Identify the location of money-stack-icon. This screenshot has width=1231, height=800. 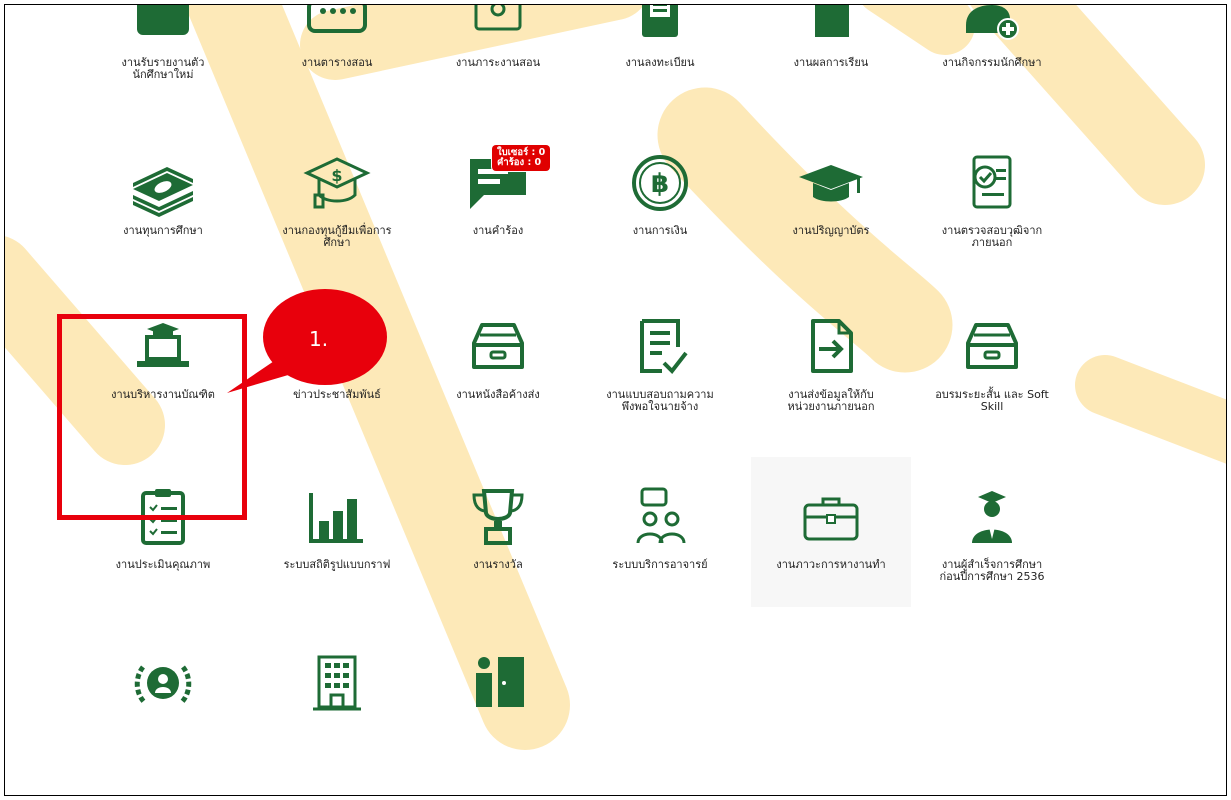
(163, 183).